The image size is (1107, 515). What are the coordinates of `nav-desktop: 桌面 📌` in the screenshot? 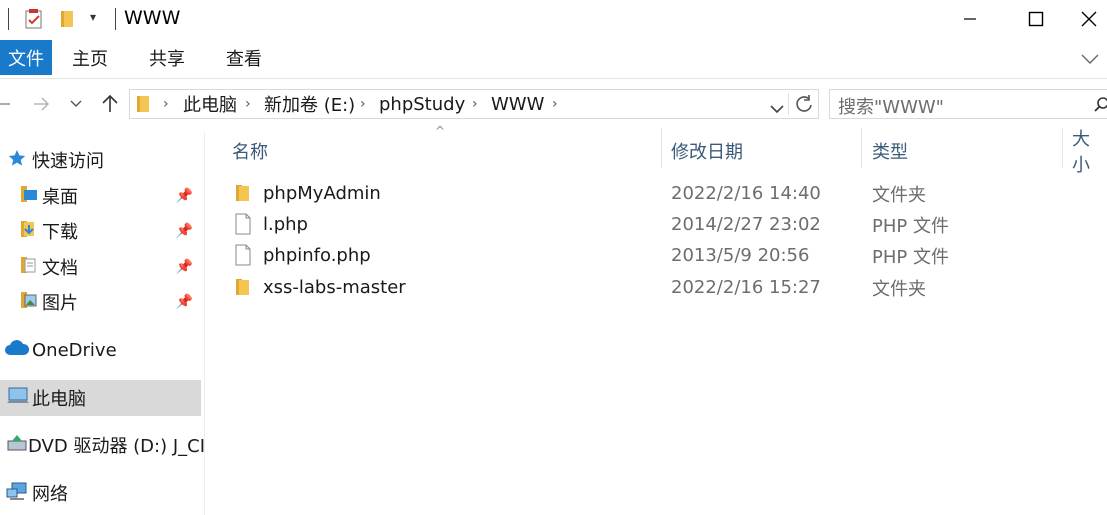 It's located at (100, 196).